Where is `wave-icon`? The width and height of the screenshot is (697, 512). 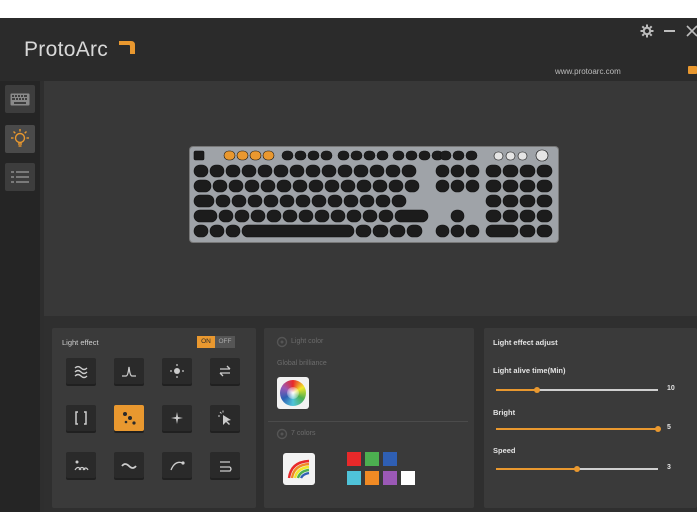
wave-icon is located at coordinates (81, 372).